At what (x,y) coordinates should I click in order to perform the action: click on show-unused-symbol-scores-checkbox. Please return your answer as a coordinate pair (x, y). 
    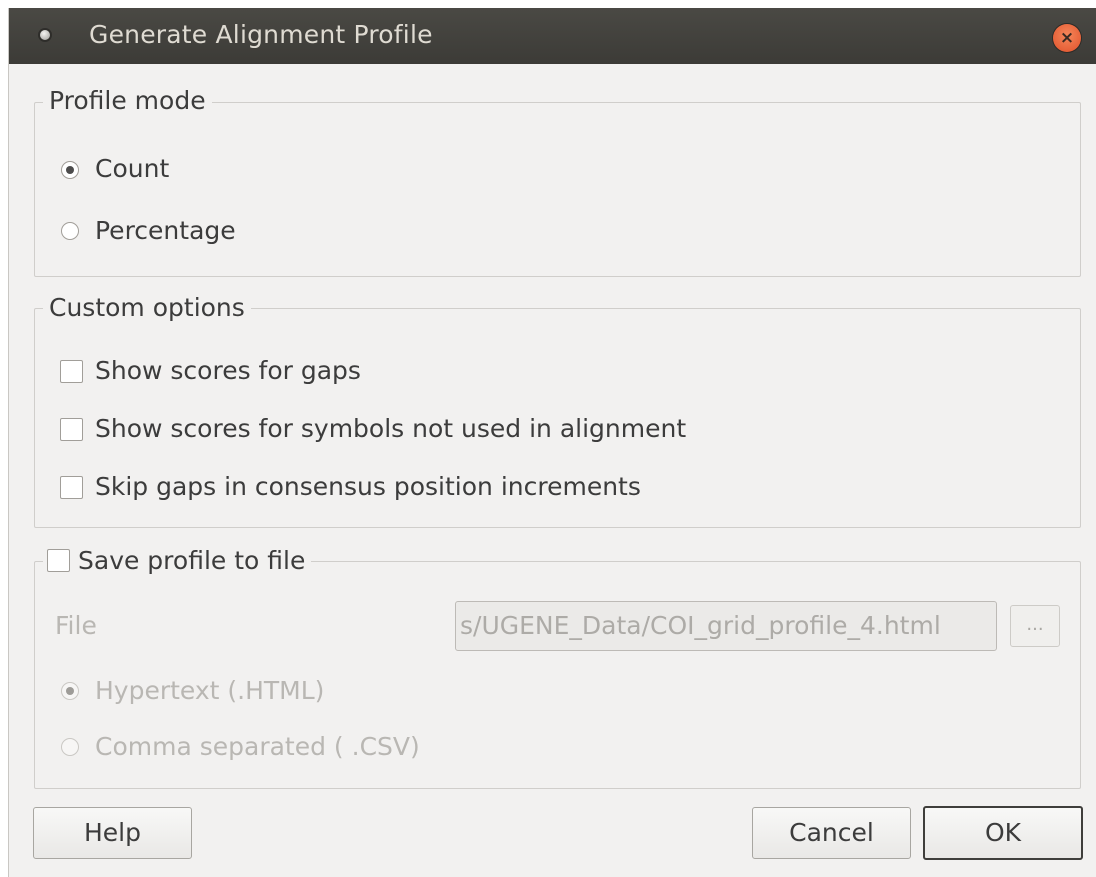
    Looking at the image, I should click on (71, 429).